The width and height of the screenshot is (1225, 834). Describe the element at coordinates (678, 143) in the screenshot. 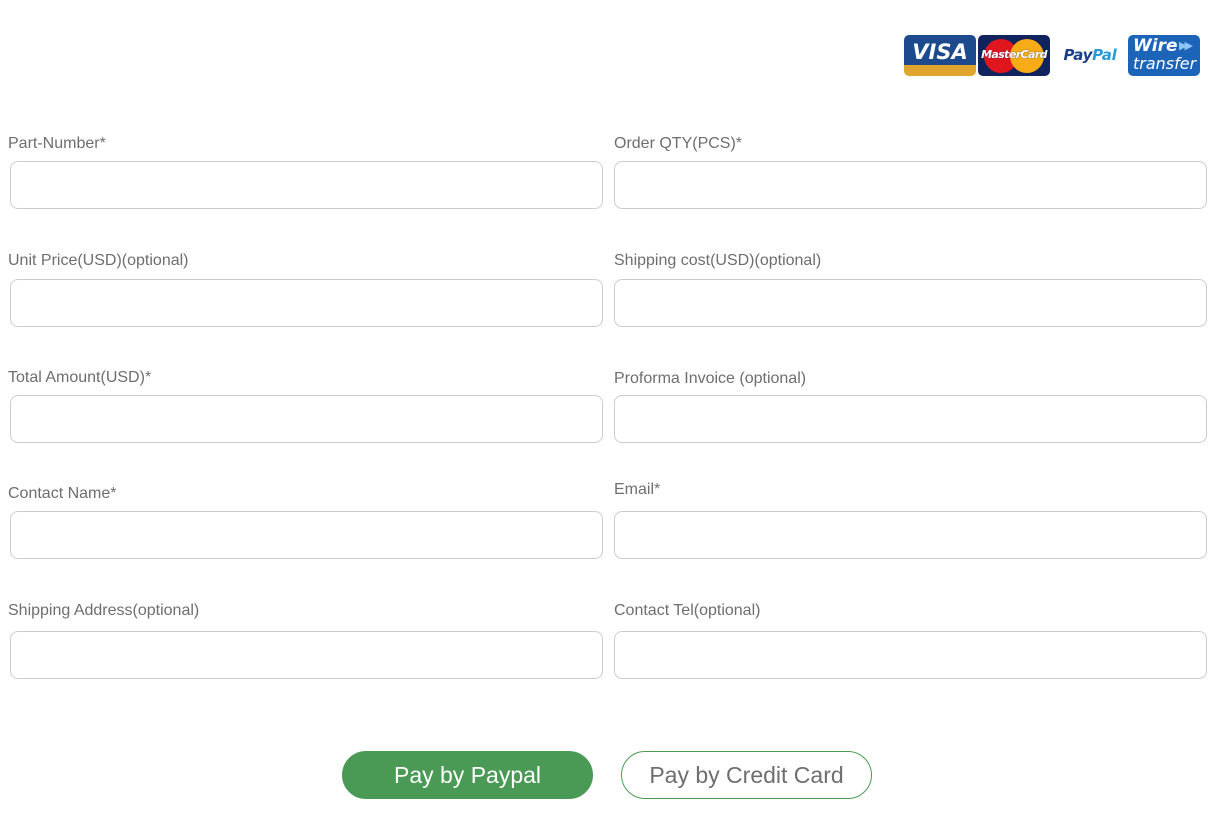

I see `order-qty-label: Order QTY(PCS)*` at that location.